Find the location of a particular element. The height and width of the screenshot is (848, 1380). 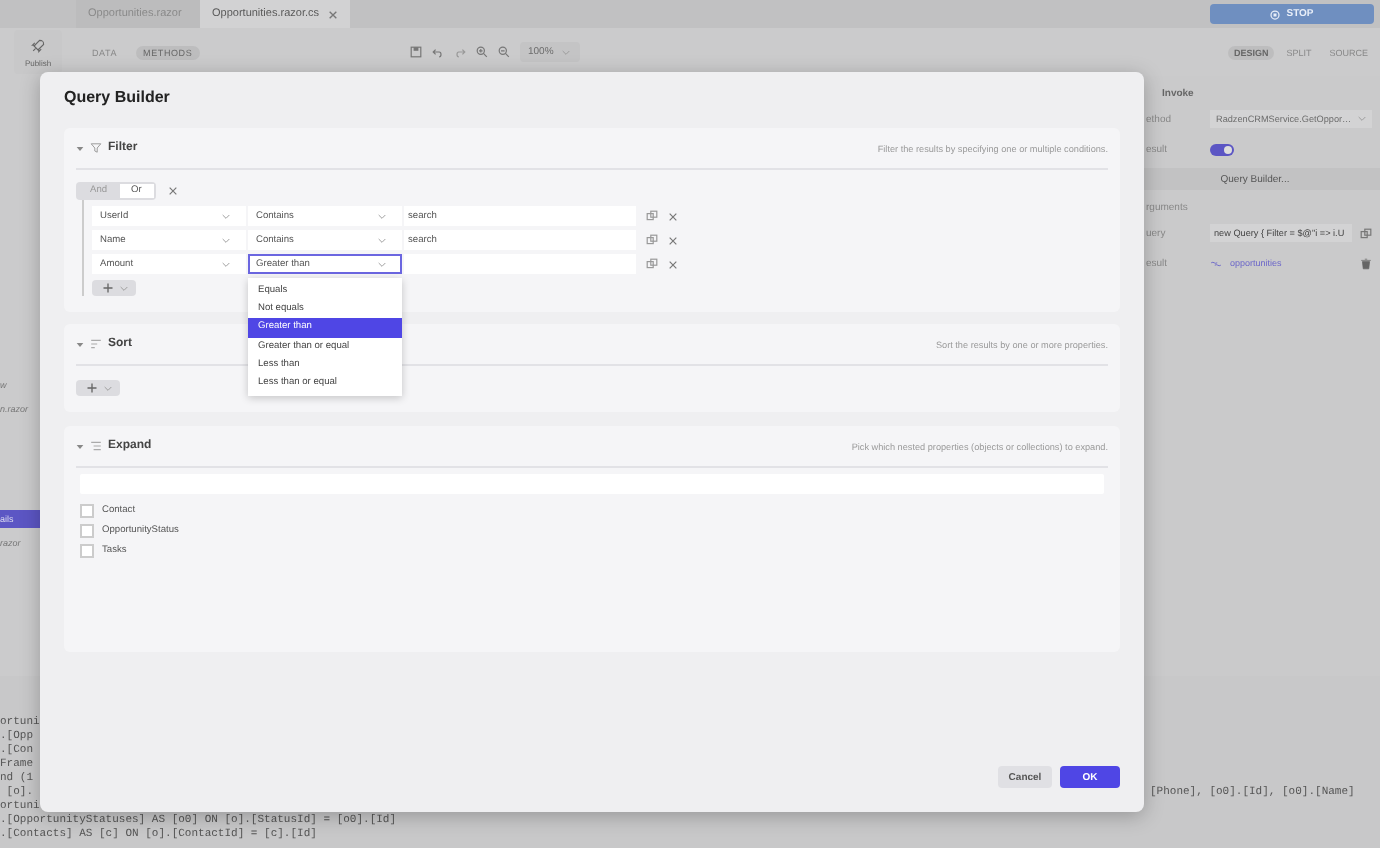

dialog-title: Query Builder is located at coordinates (118, 98).